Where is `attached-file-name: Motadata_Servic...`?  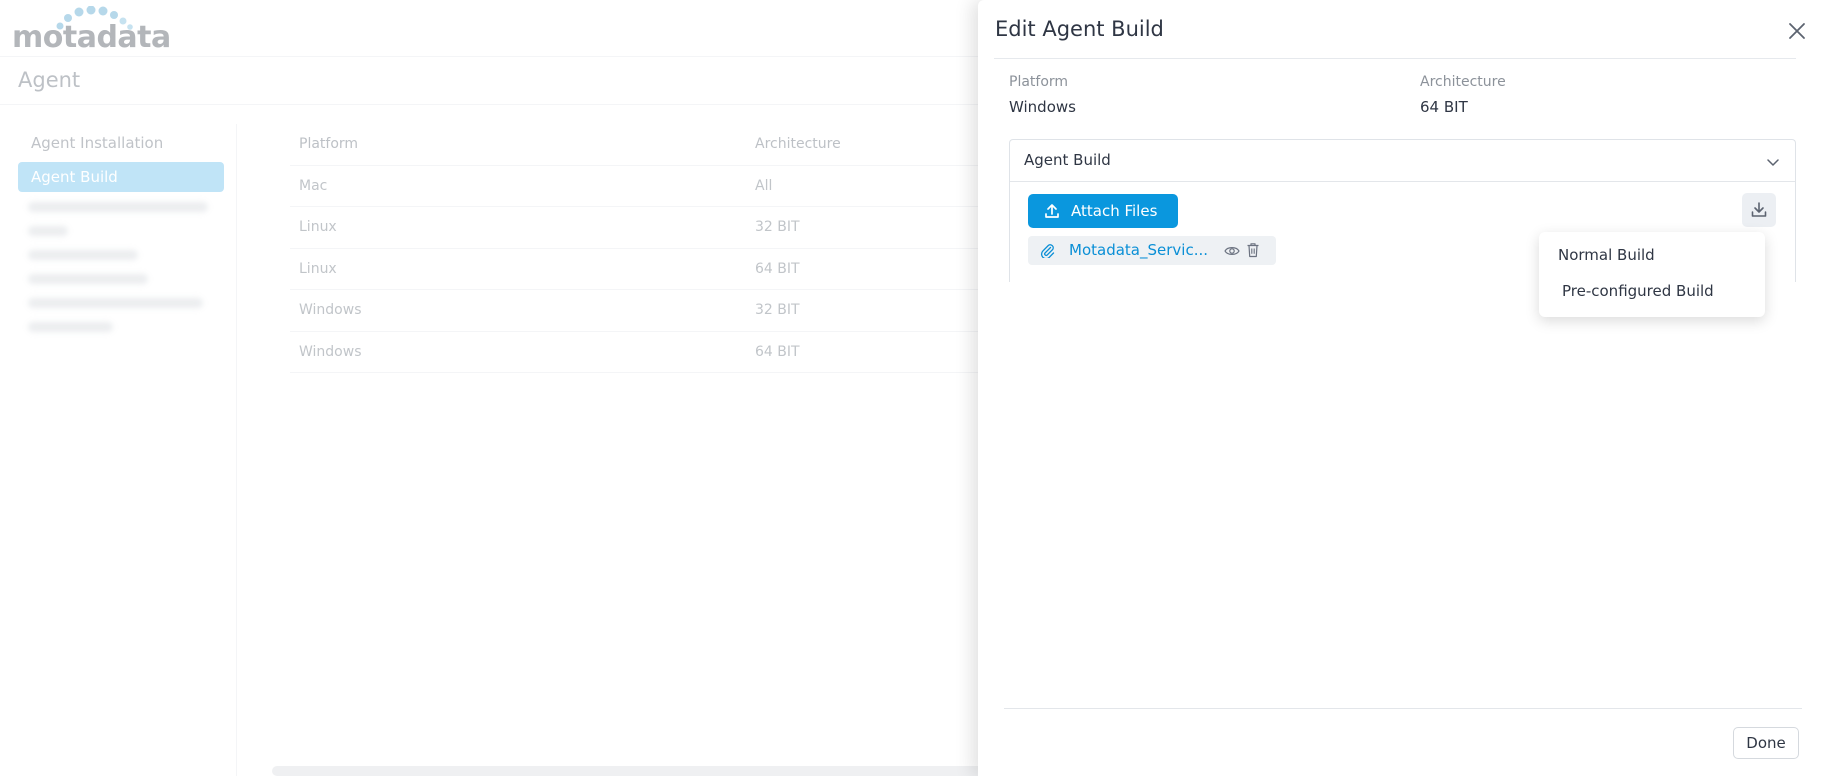 attached-file-name: Motadata_Servic... is located at coordinates (1139, 250).